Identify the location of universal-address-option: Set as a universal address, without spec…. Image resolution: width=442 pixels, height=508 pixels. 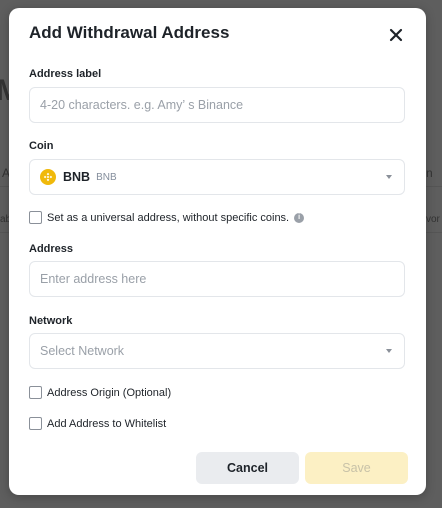
(167, 217).